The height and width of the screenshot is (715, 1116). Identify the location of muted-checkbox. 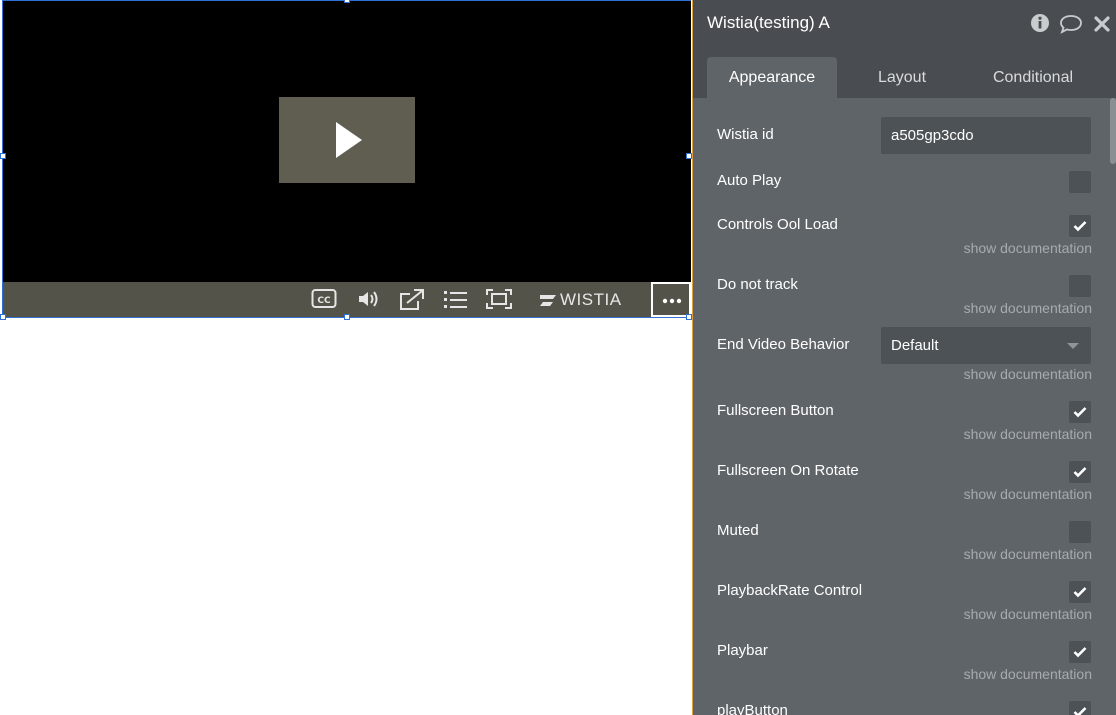
(1080, 532).